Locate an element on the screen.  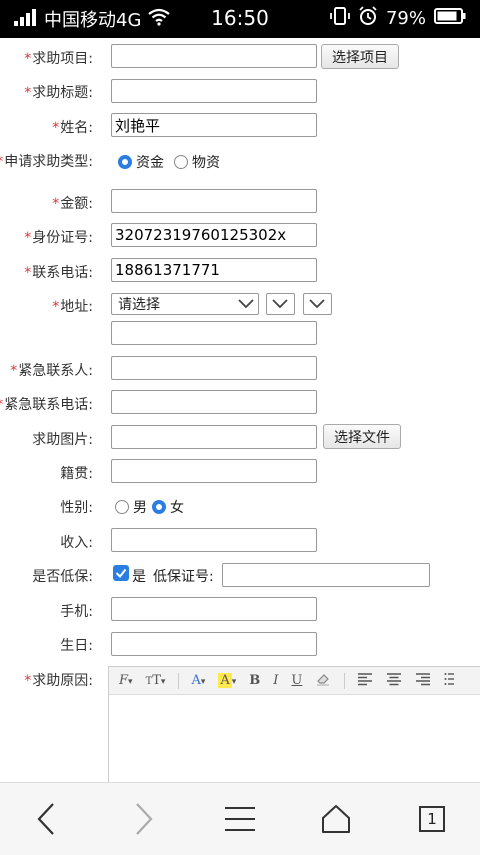
amount-label: *金额: is located at coordinates (72, 204).